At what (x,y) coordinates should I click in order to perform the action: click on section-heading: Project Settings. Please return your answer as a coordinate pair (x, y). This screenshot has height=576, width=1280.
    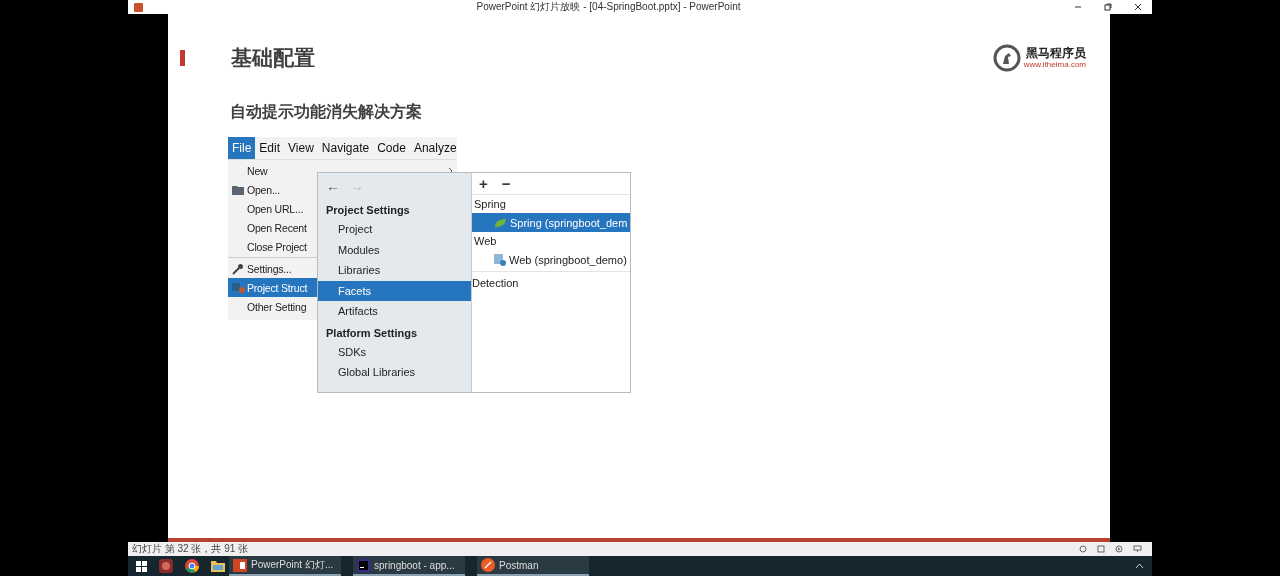
    Looking at the image, I should click on (368, 210).